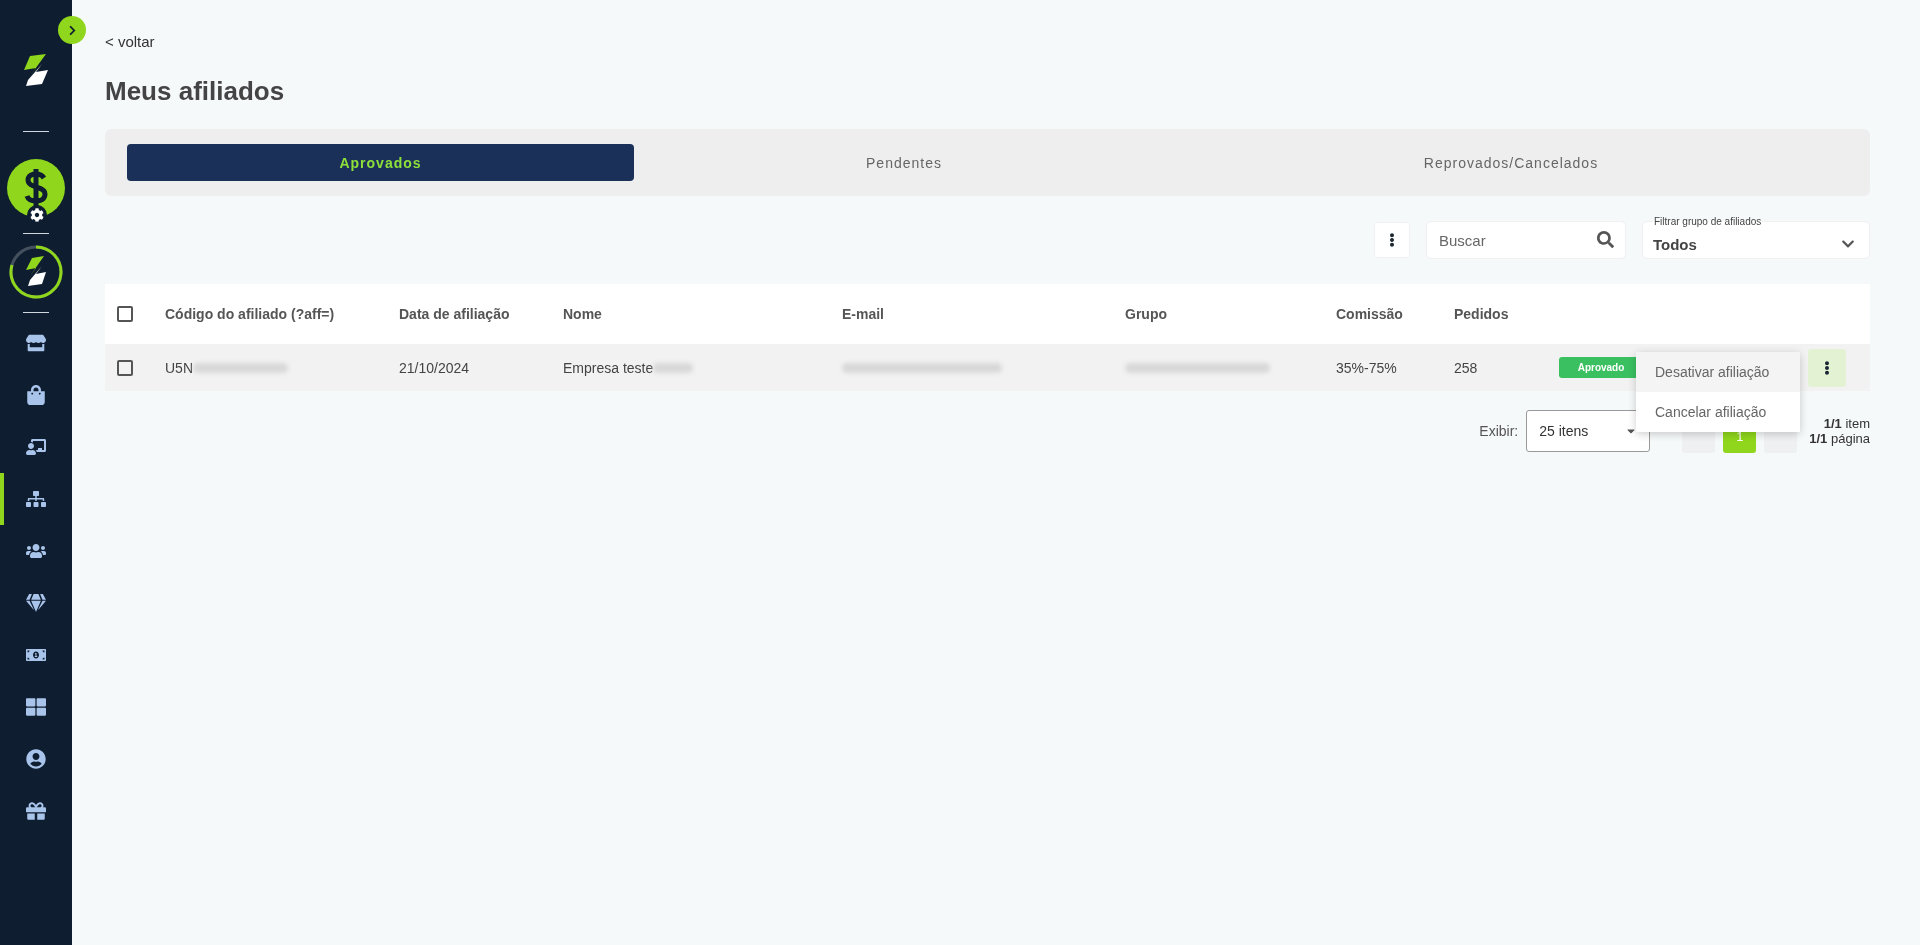  What do you see at coordinates (380, 162) in the screenshot?
I see `tab: Aprovados` at bounding box center [380, 162].